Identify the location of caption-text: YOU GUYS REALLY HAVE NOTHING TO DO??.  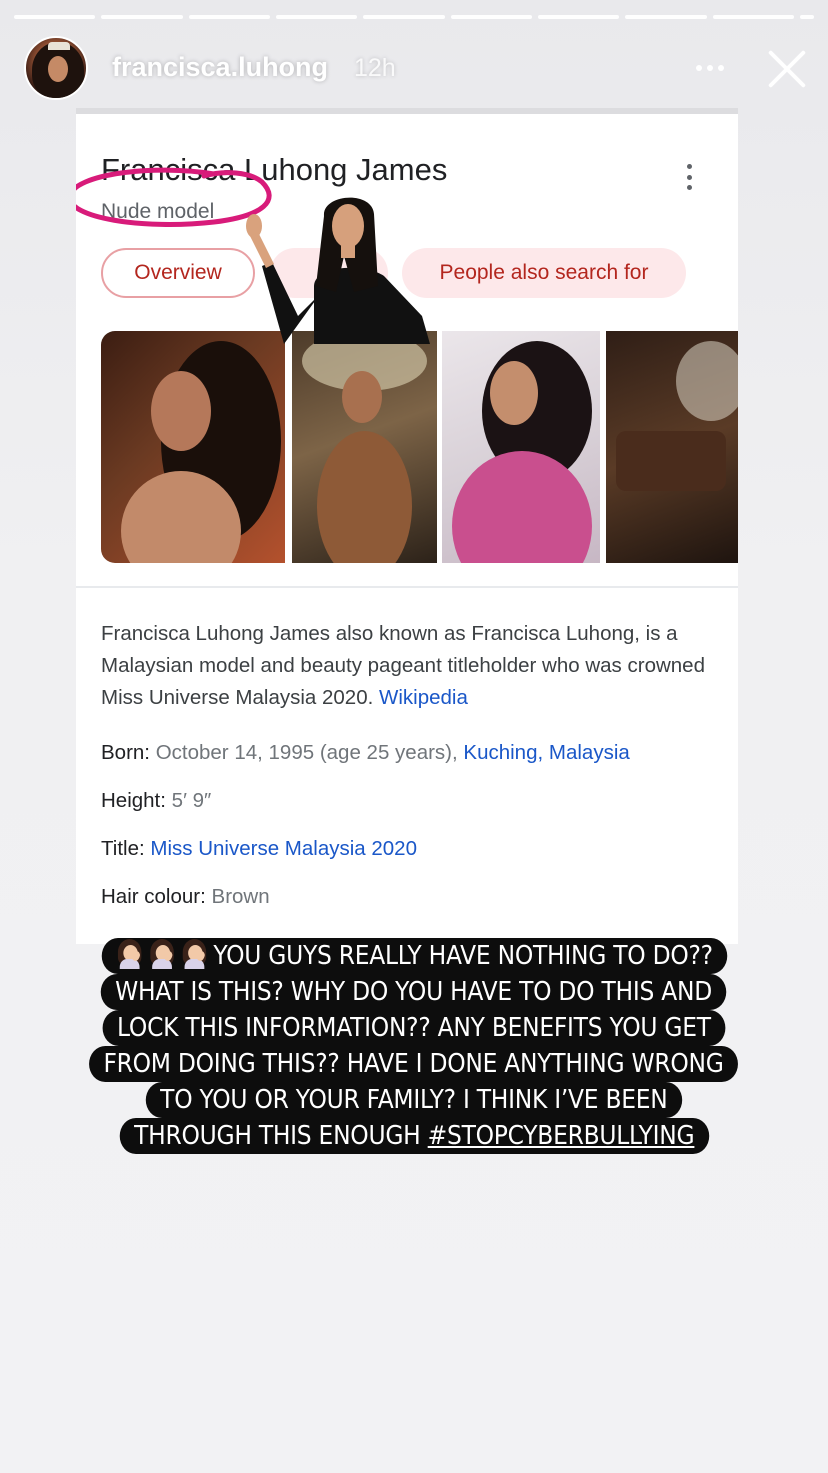
(462, 956).